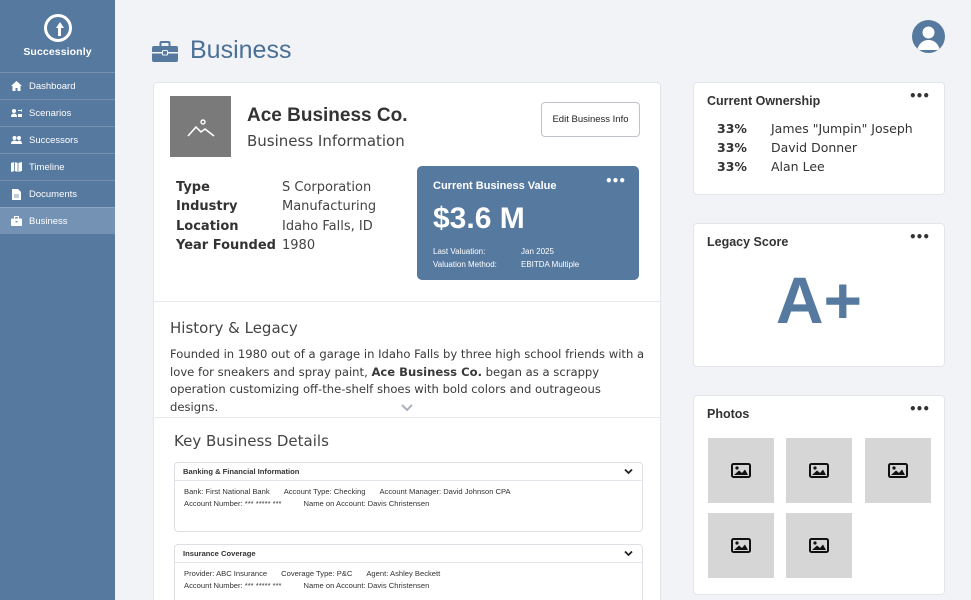  I want to click on page-title: Business, so click(241, 50).